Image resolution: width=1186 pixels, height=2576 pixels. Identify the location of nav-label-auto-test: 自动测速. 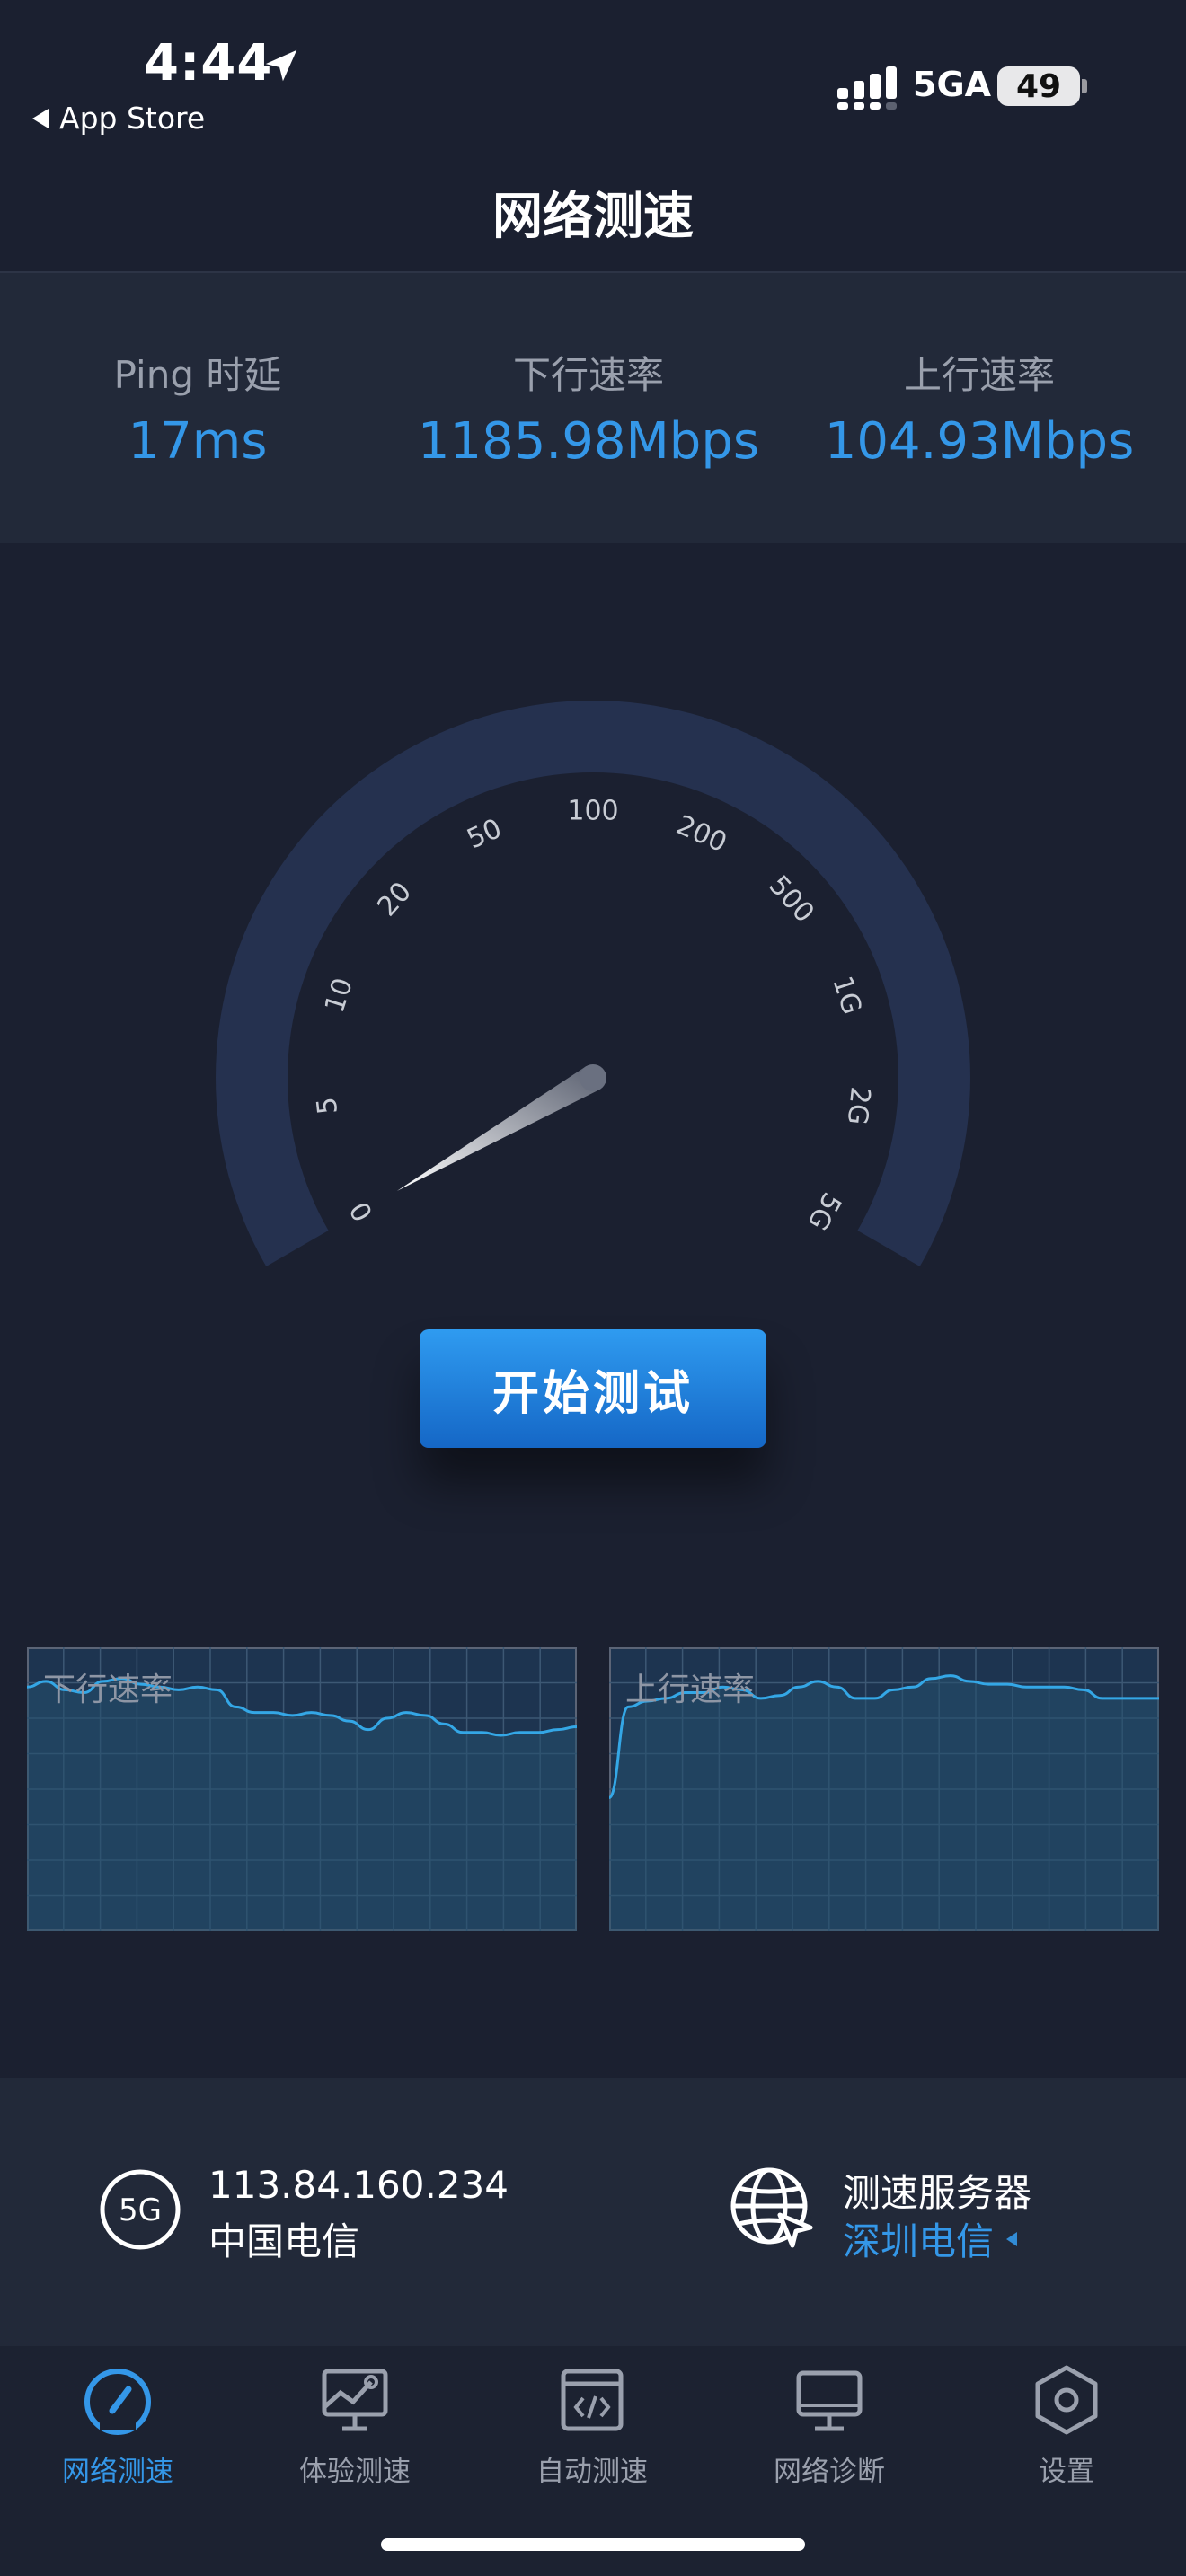
(592, 2472).